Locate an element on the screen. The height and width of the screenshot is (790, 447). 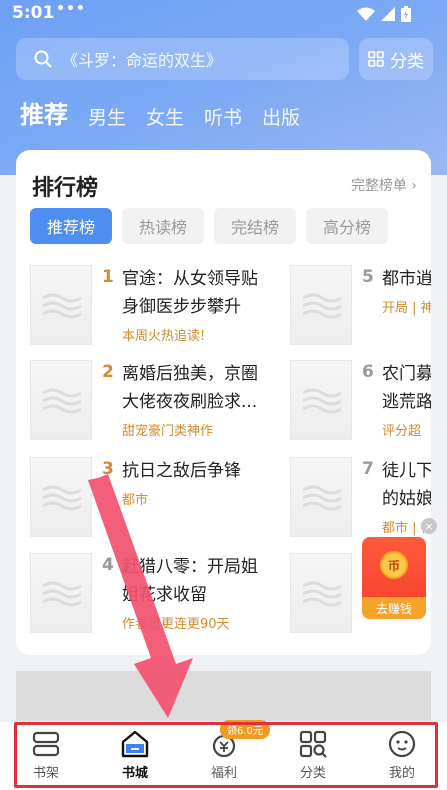
tab-male: 男生 is located at coordinates (107, 116).